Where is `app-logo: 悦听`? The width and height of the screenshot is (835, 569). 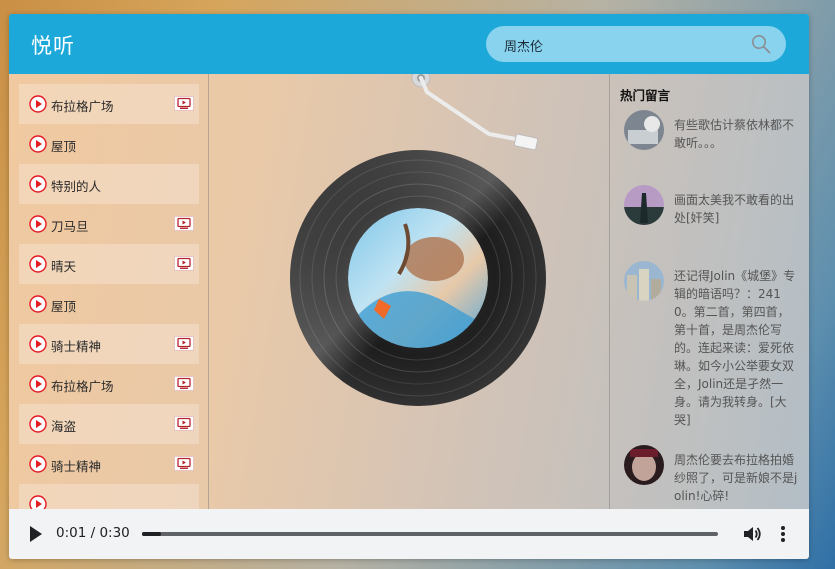
app-logo: 悦听 is located at coordinates (53, 46).